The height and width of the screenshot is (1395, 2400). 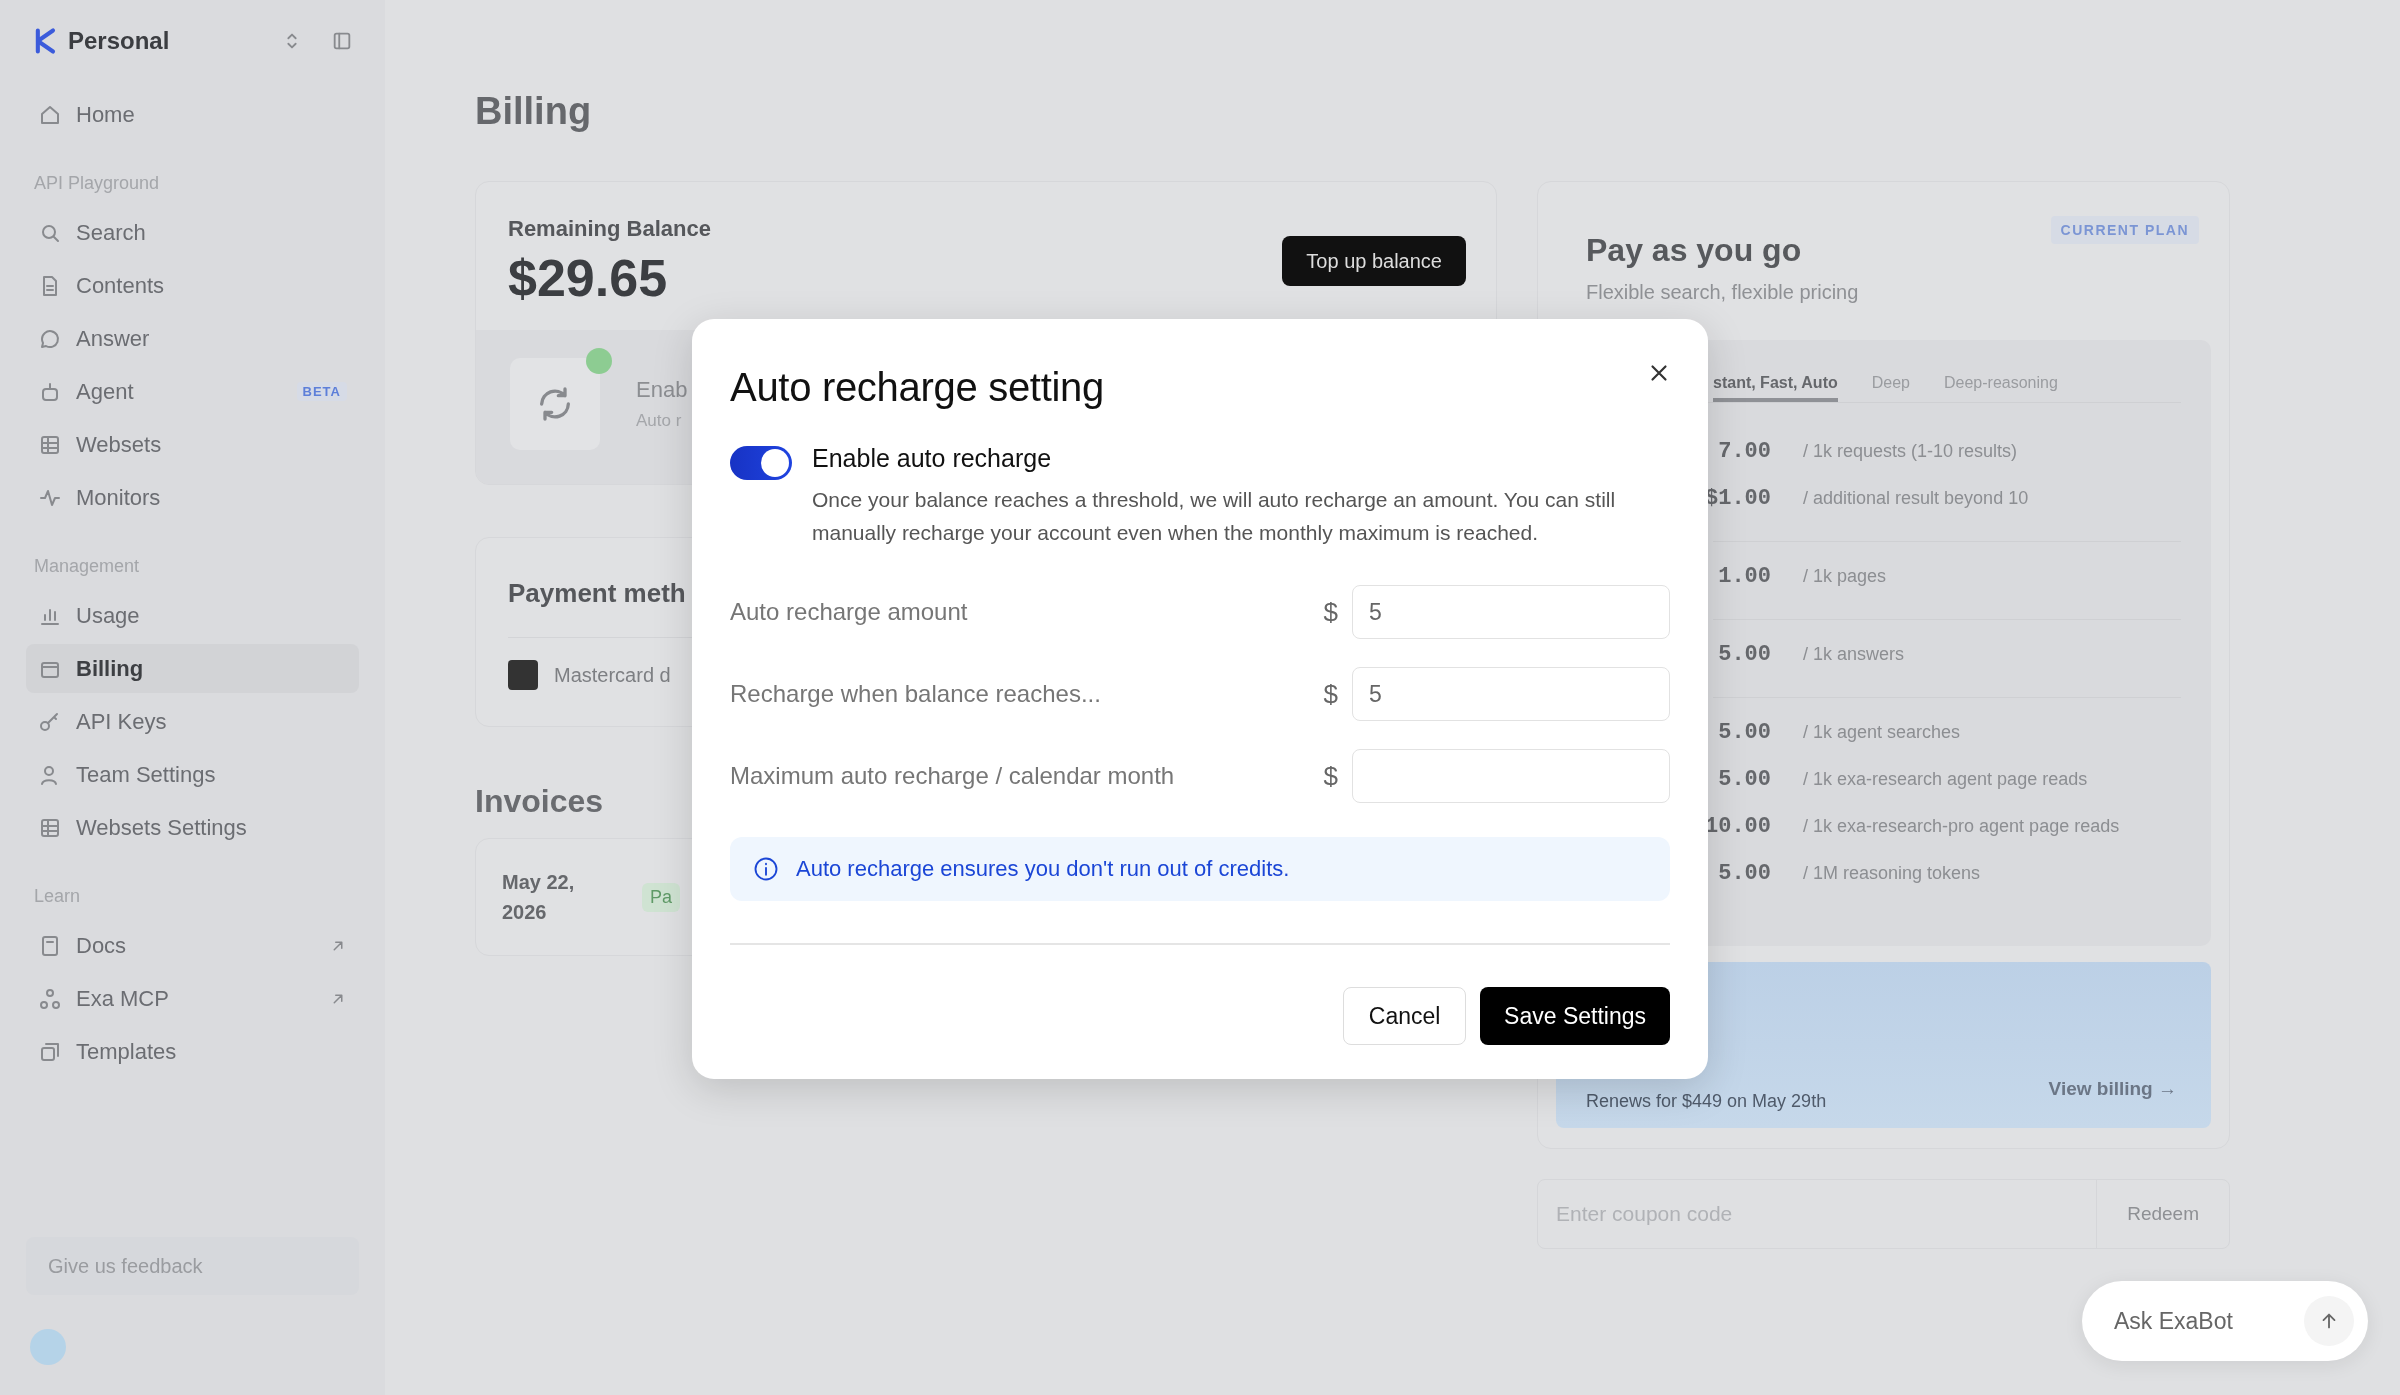 What do you see at coordinates (953, 776) in the screenshot?
I see `field-label: Maximum auto recharge / calendar month` at bounding box center [953, 776].